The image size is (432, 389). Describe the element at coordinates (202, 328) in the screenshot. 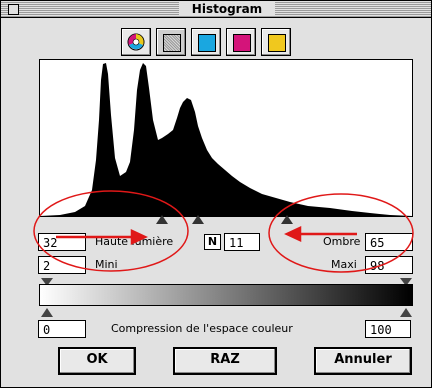

I see `compression-label: Compression de l'espace couleur` at that location.